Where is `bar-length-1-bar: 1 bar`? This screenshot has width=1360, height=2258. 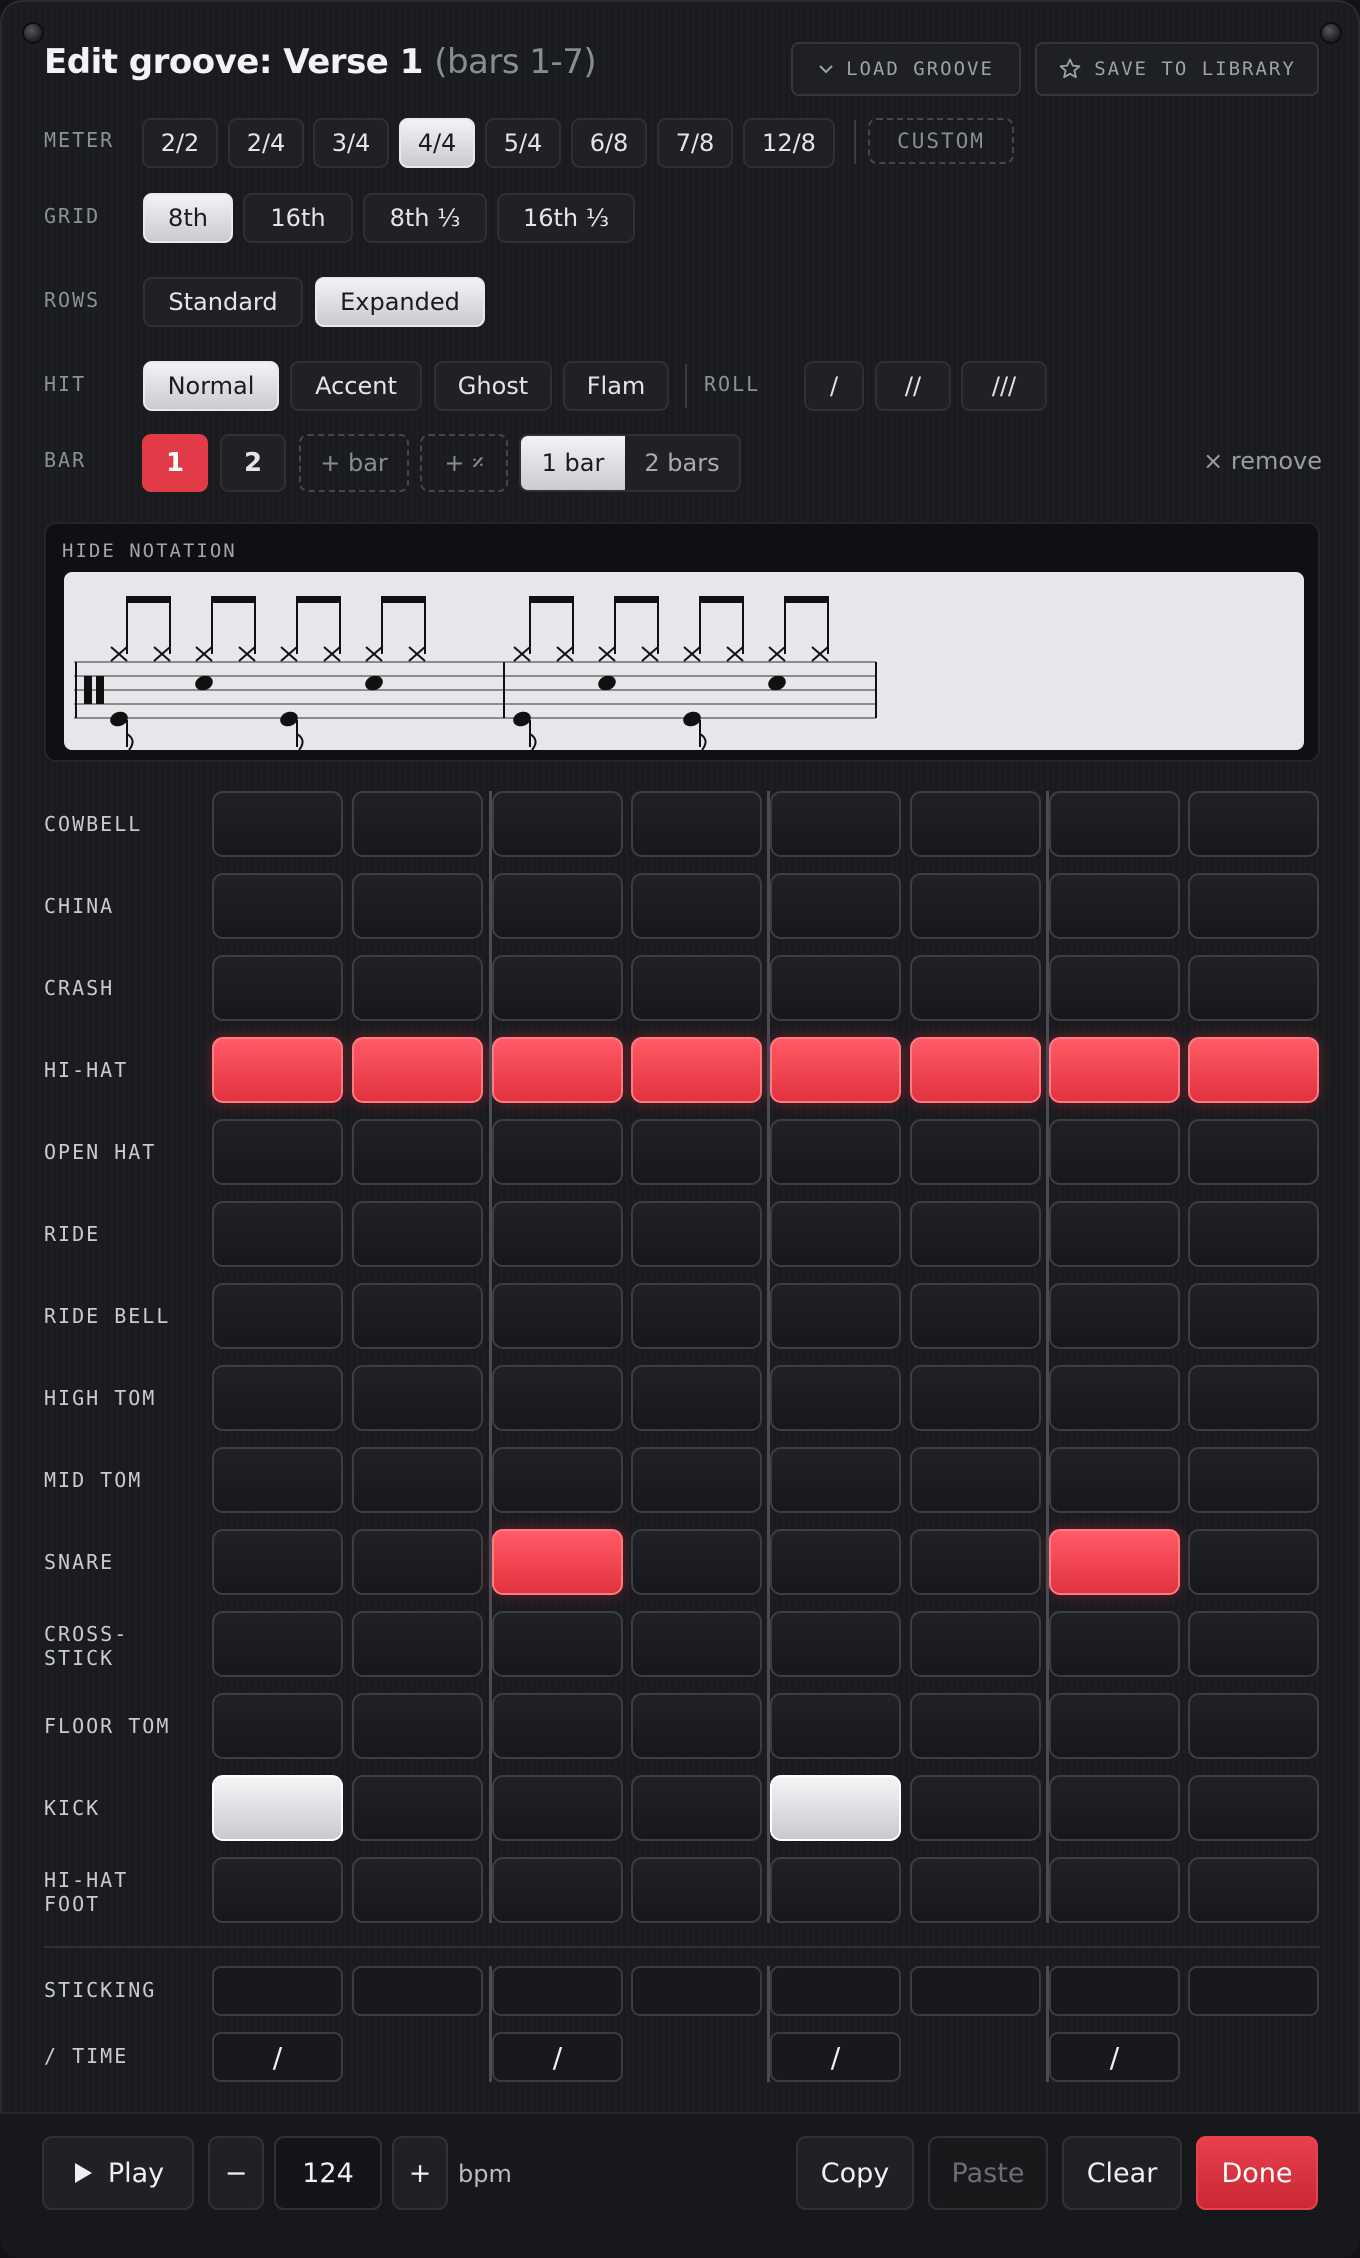 bar-length-1-bar: 1 bar is located at coordinates (573, 463).